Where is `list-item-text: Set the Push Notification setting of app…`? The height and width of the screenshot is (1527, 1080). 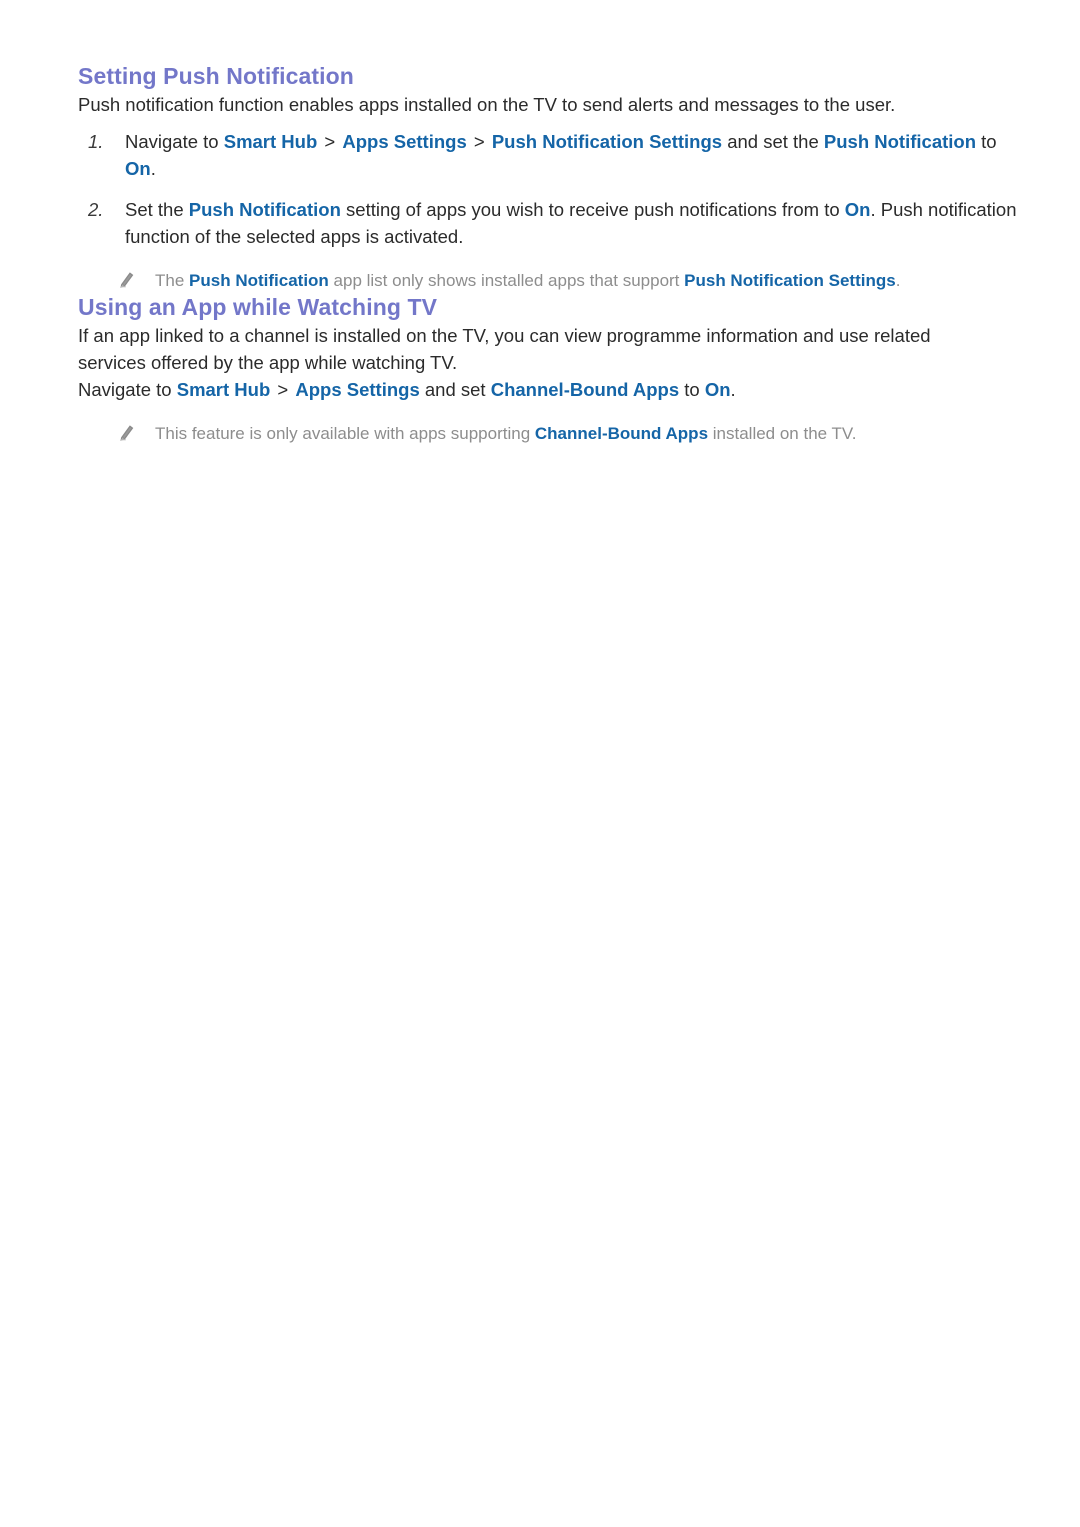 list-item-text: Set the Push Notification setting of app… is located at coordinates (571, 222).